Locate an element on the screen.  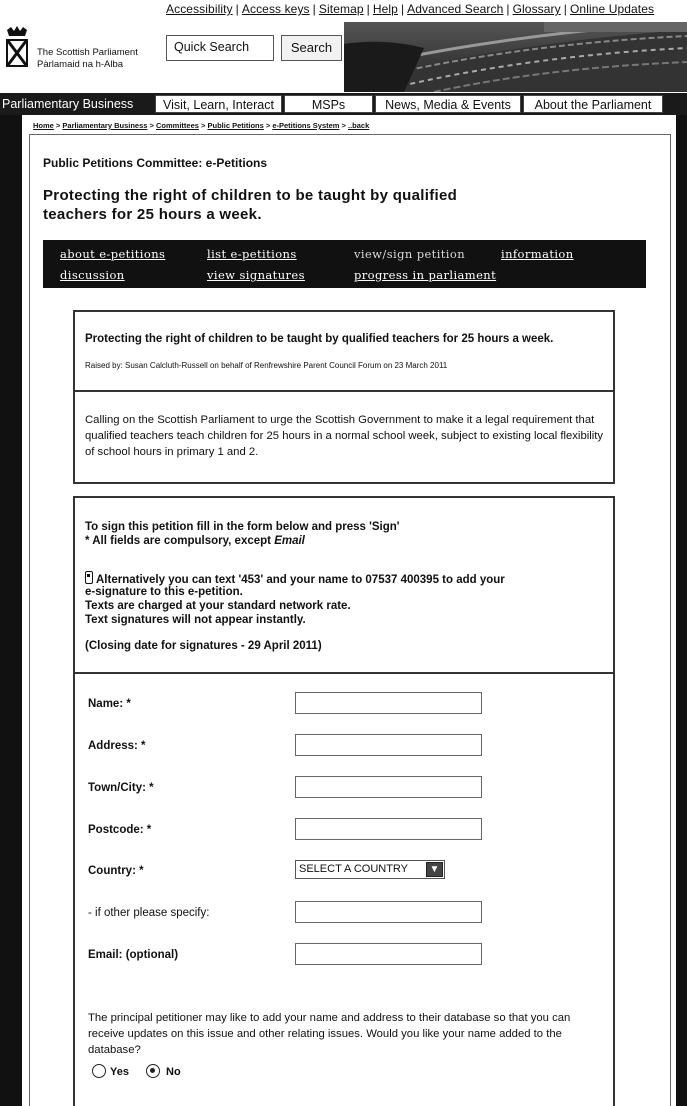
search-button: Search is located at coordinates (311, 48).